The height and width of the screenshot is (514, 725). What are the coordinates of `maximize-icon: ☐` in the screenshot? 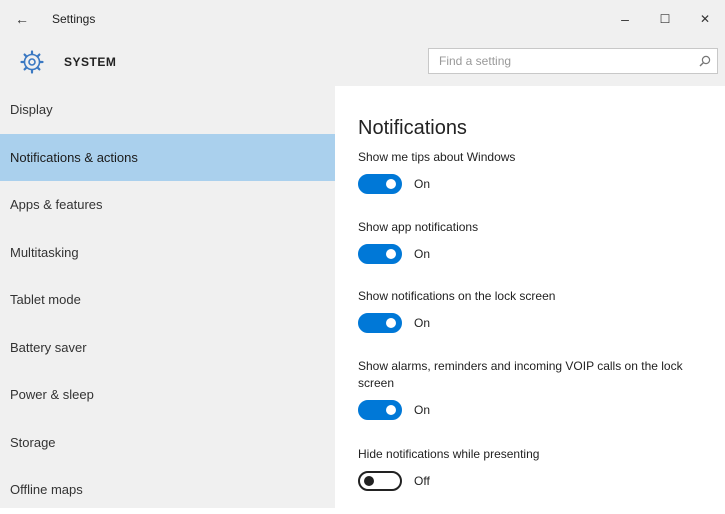 It's located at (665, 19).